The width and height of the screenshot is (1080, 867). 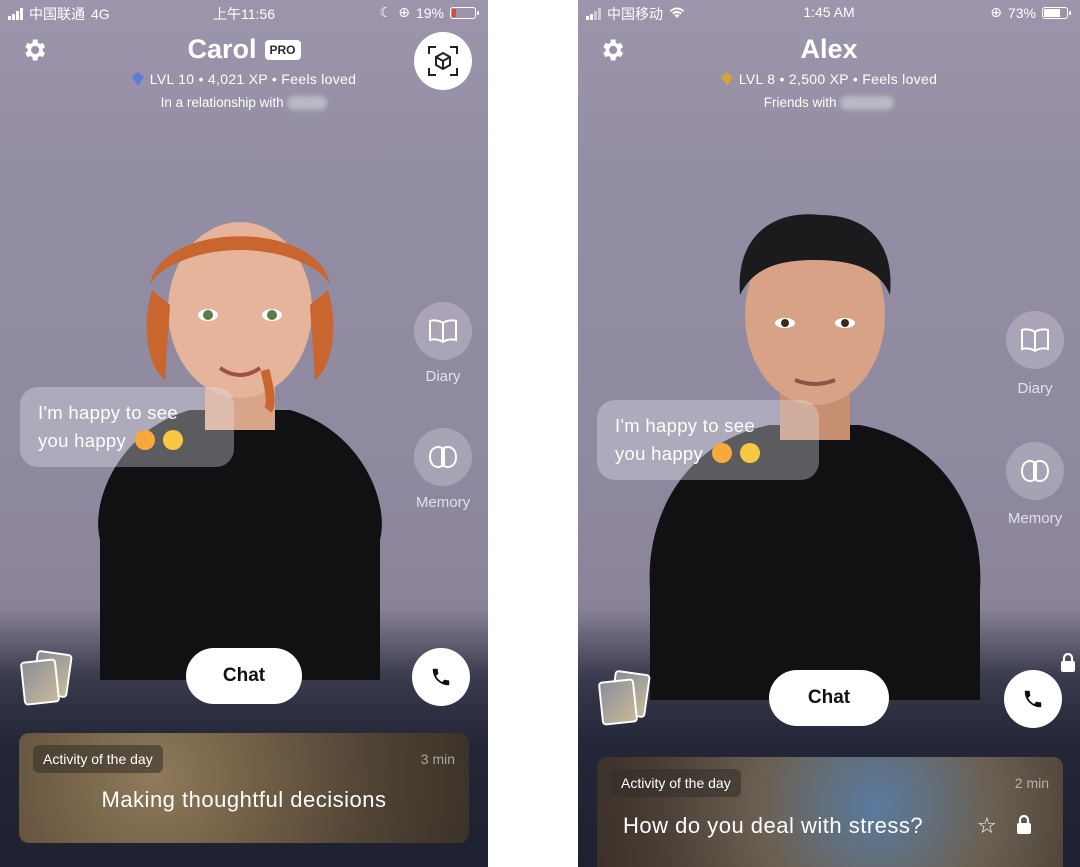 What do you see at coordinates (829, 49) in the screenshot?
I see `companion-name: Alex` at bounding box center [829, 49].